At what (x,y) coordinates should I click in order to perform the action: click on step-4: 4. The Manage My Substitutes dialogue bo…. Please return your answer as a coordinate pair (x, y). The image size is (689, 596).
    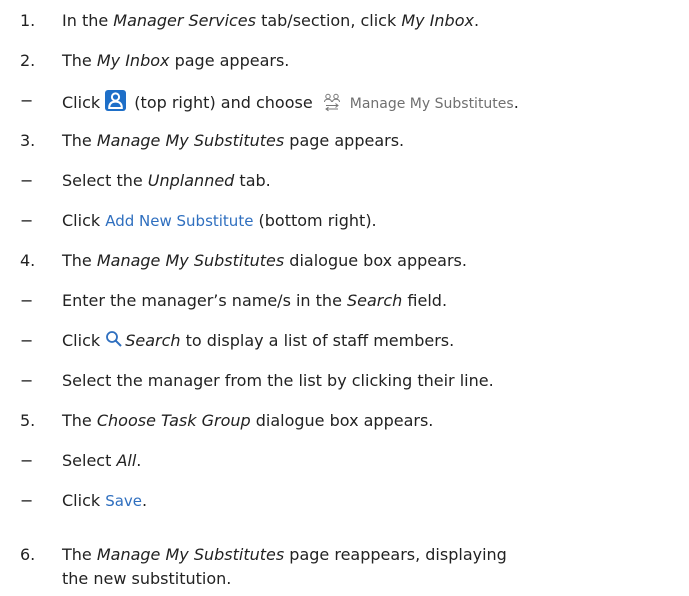
    Looking at the image, I should click on (344, 261).